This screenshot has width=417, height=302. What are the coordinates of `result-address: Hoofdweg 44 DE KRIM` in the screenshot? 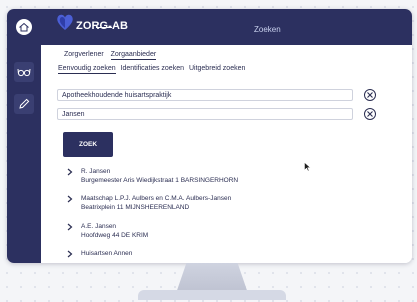 It's located at (115, 235).